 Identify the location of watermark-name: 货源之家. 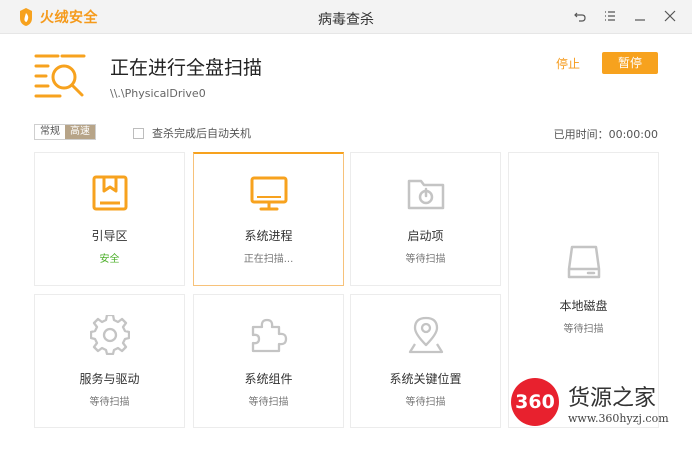
(612, 398).